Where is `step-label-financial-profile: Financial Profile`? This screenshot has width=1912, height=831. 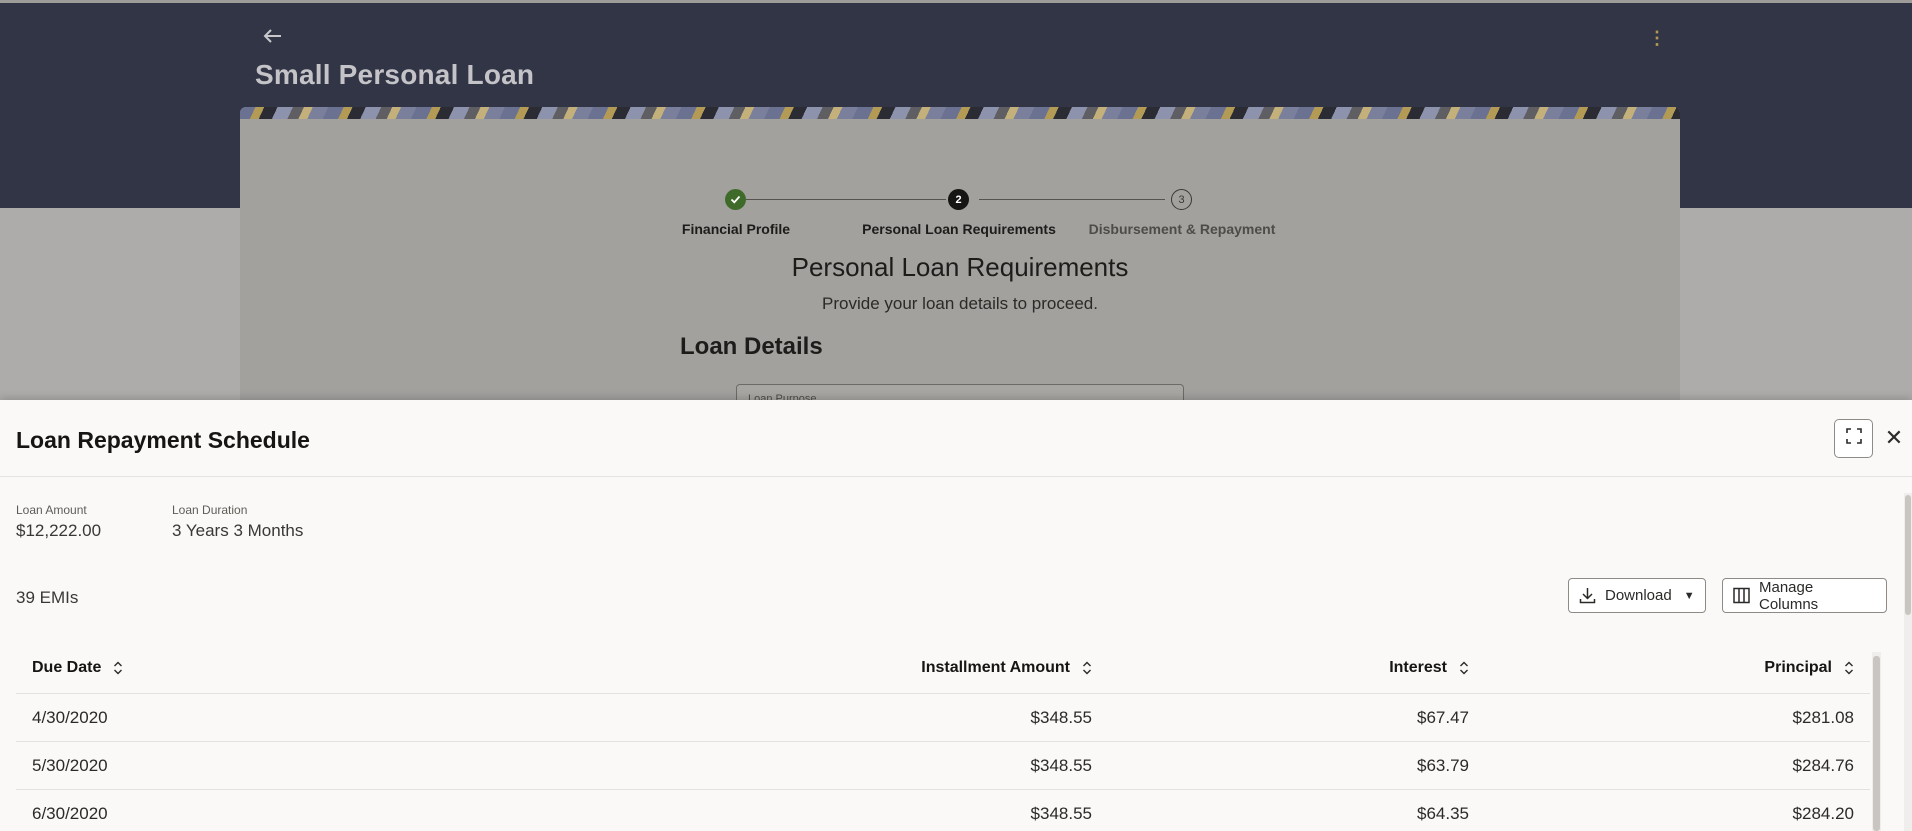
step-label-financial-profile: Financial Profile is located at coordinates (736, 229).